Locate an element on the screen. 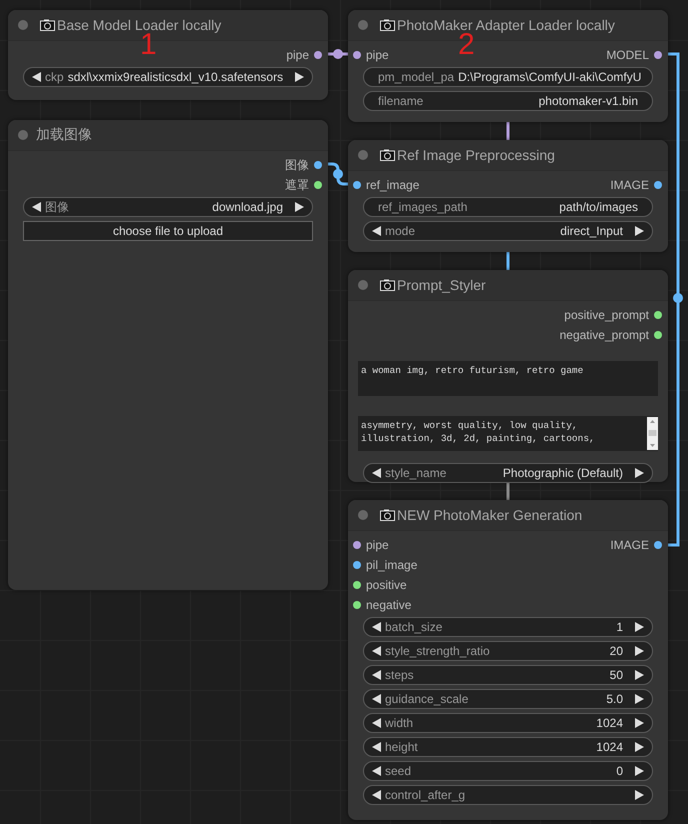 Image resolution: width=688 pixels, height=824 pixels. combo-widget: steps 50 is located at coordinates (508, 675).